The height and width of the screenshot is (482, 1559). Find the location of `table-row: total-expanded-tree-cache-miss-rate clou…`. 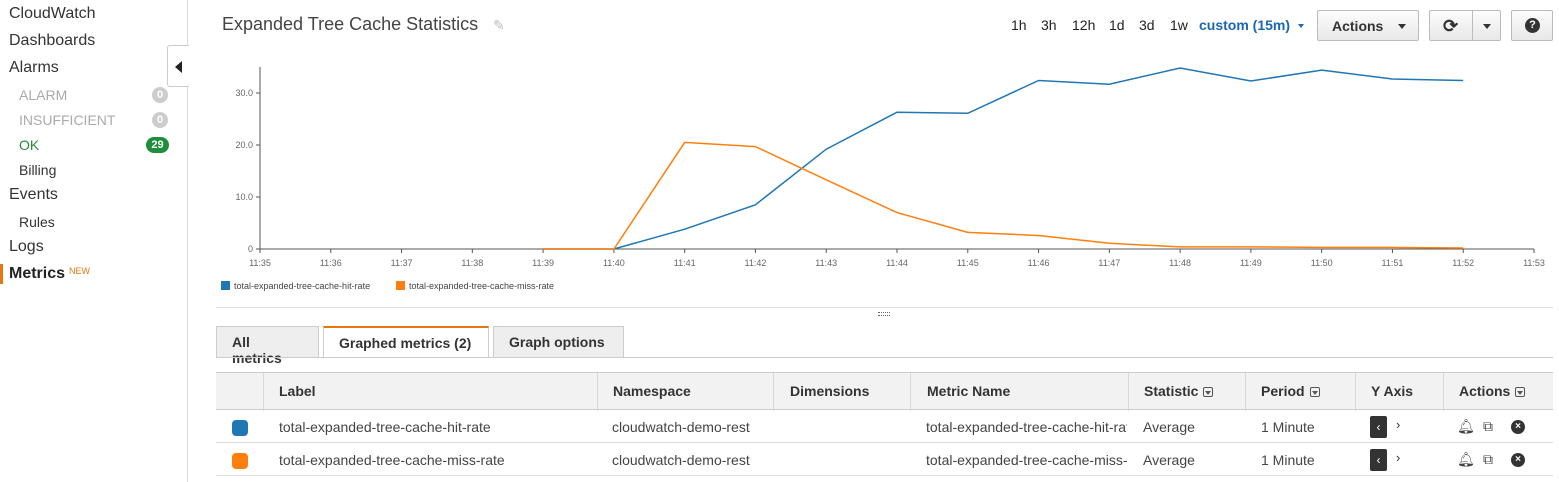

table-row: total-expanded-tree-cache-miss-rate clou… is located at coordinates (884, 460).